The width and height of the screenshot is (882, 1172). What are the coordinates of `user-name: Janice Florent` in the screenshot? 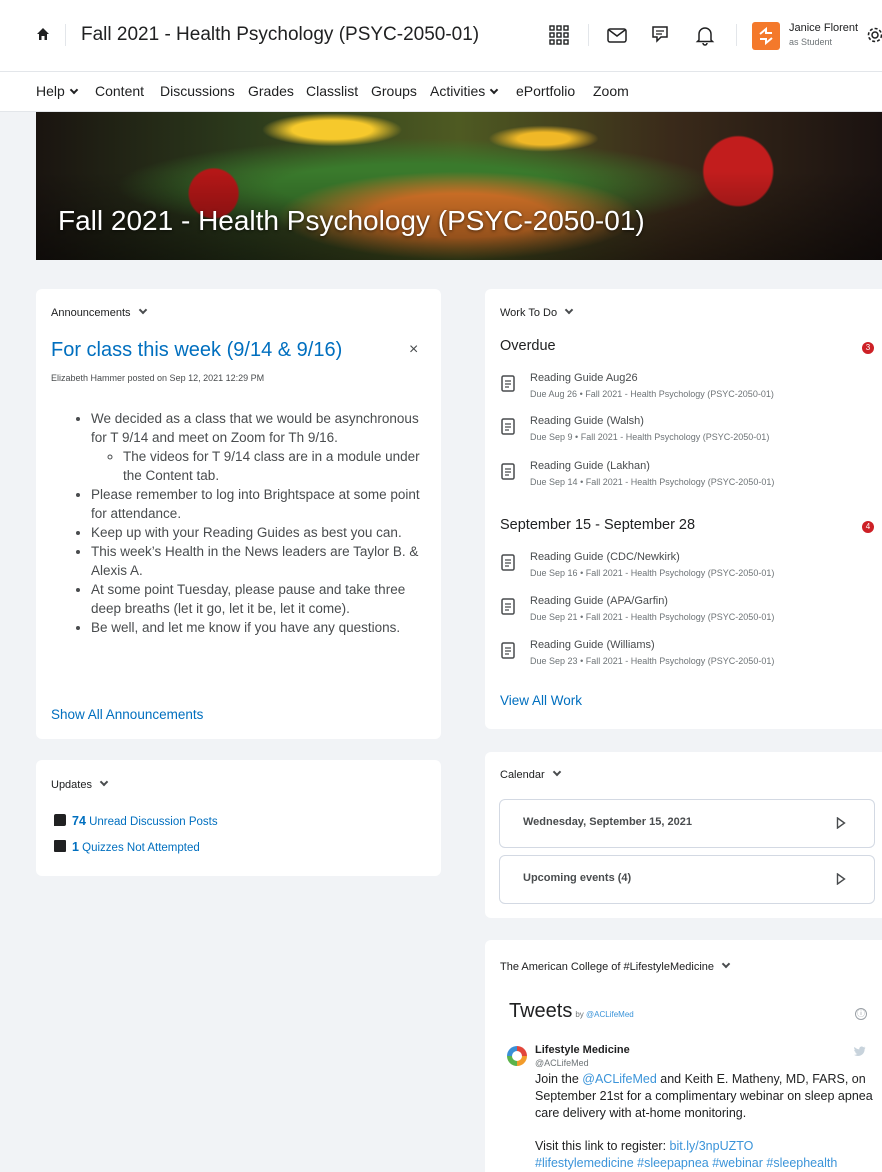 It's located at (823, 28).